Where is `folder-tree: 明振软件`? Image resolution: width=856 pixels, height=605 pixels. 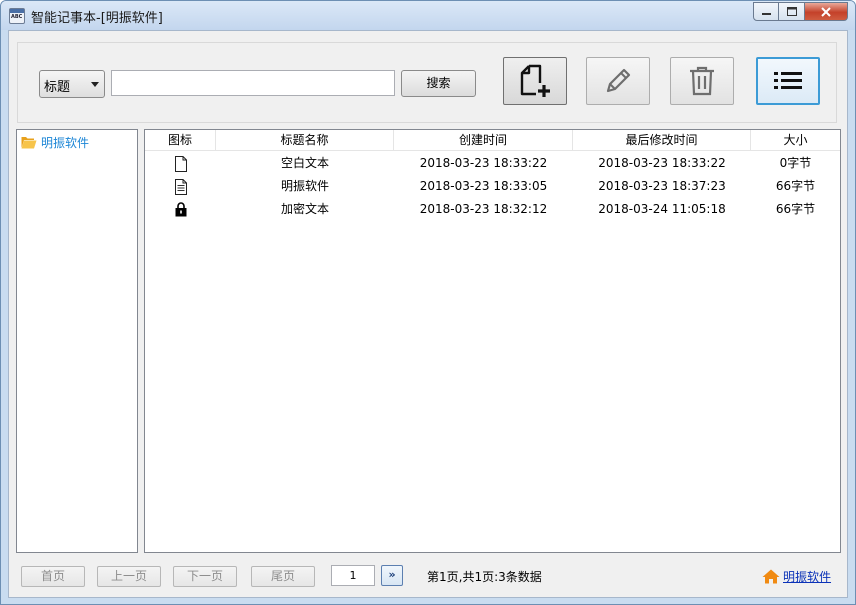 folder-tree: 明振软件 is located at coordinates (77, 341).